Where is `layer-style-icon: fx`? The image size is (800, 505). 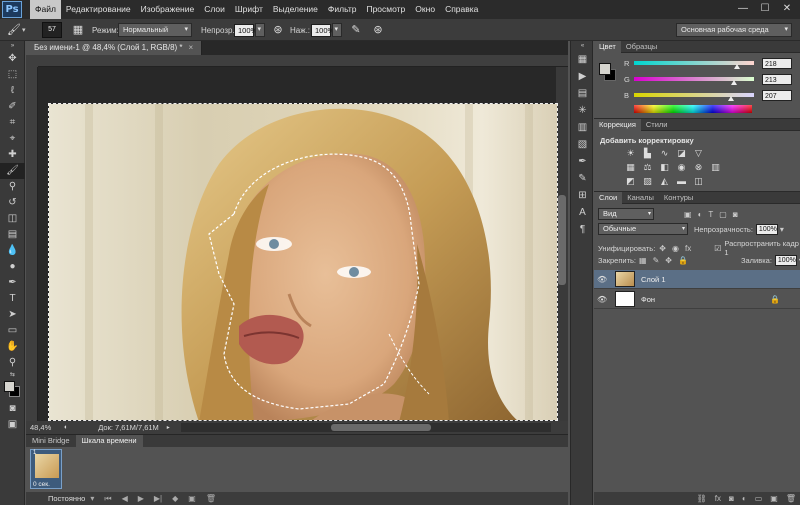 layer-style-icon: fx is located at coordinates (718, 498).